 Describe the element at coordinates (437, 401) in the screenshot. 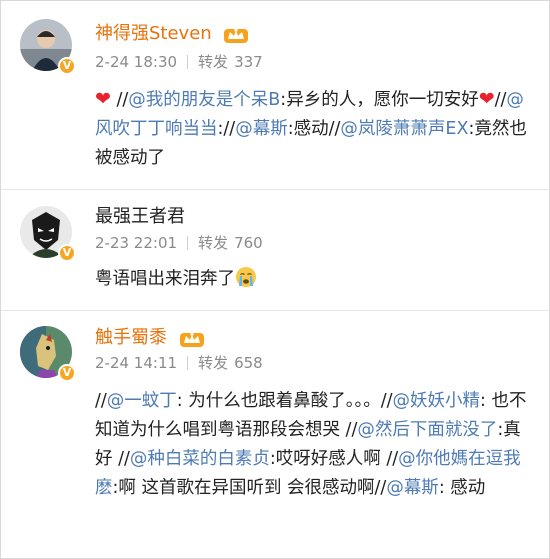

I see `mention-link: @妖妖小精` at that location.